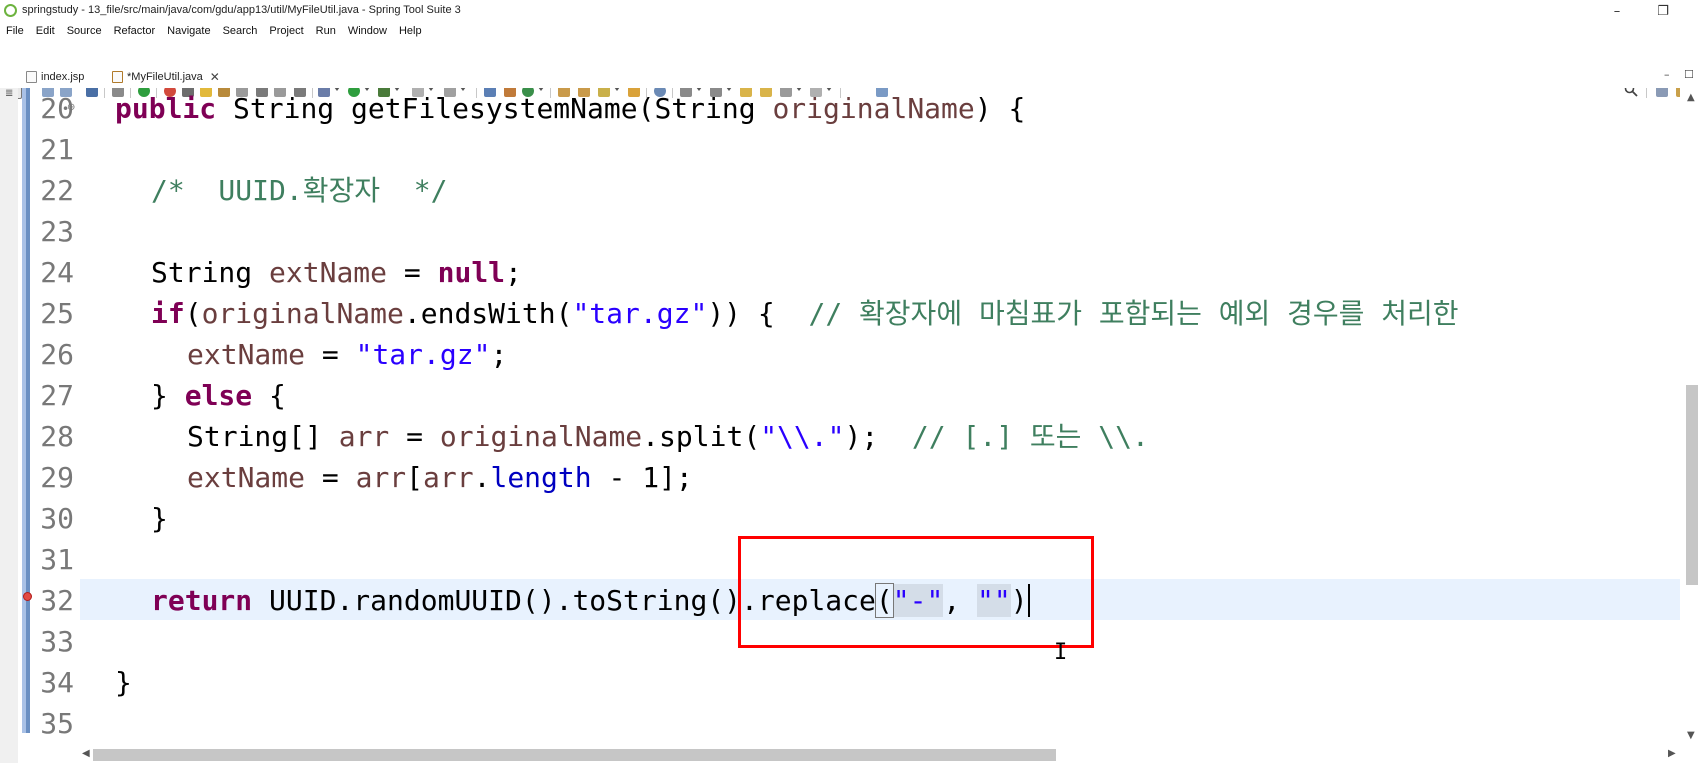 This screenshot has width=1698, height=763. Describe the element at coordinates (15, 31) in the screenshot. I see `menu-file: File` at that location.